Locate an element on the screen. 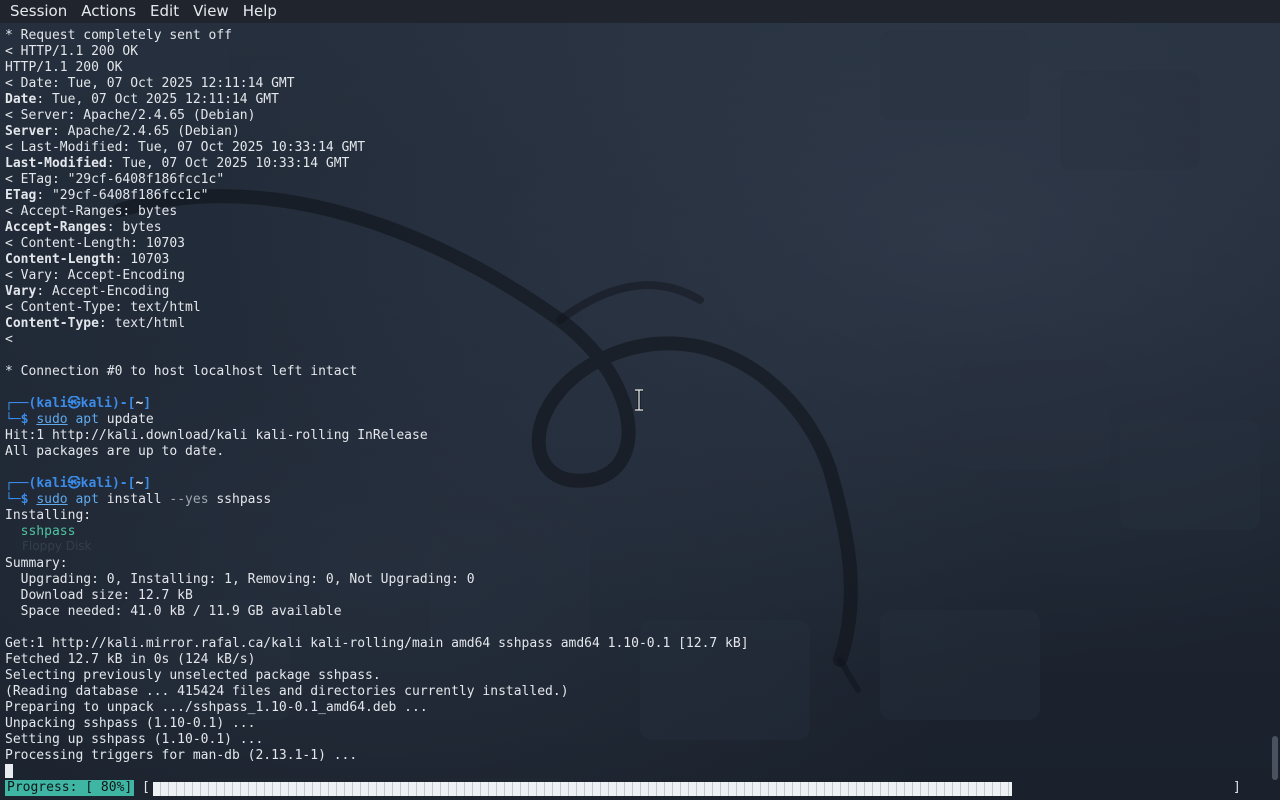  terminal-scrollbar is located at coordinates (1275, 758).